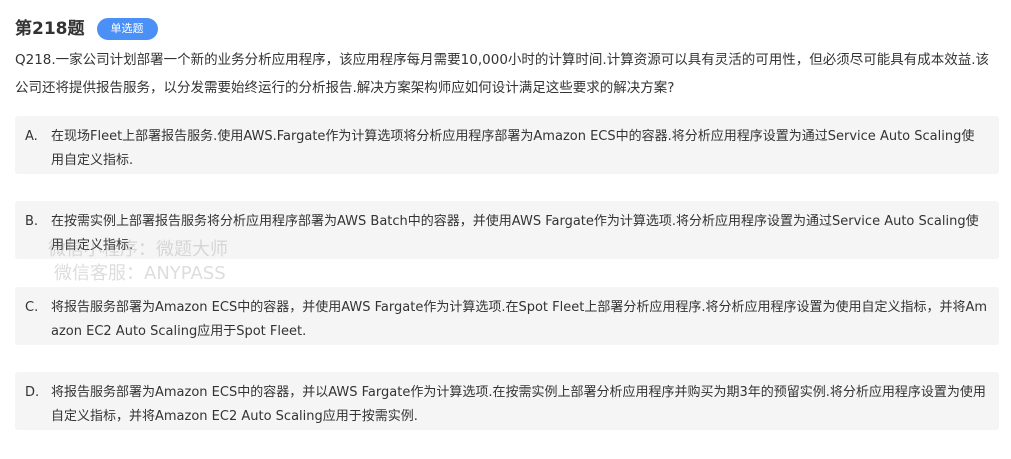 This screenshot has height=459, width=1011. Describe the element at coordinates (31, 136) in the screenshot. I see `option-a-letter: A.` at that location.